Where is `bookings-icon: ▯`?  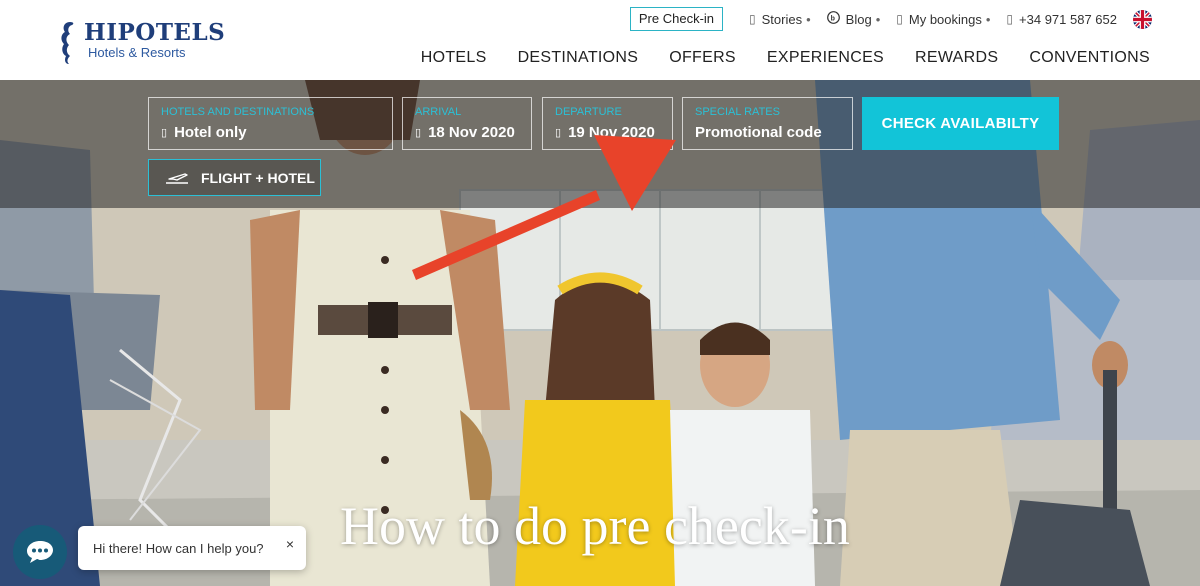
bookings-icon: ▯ is located at coordinates (899, 19).